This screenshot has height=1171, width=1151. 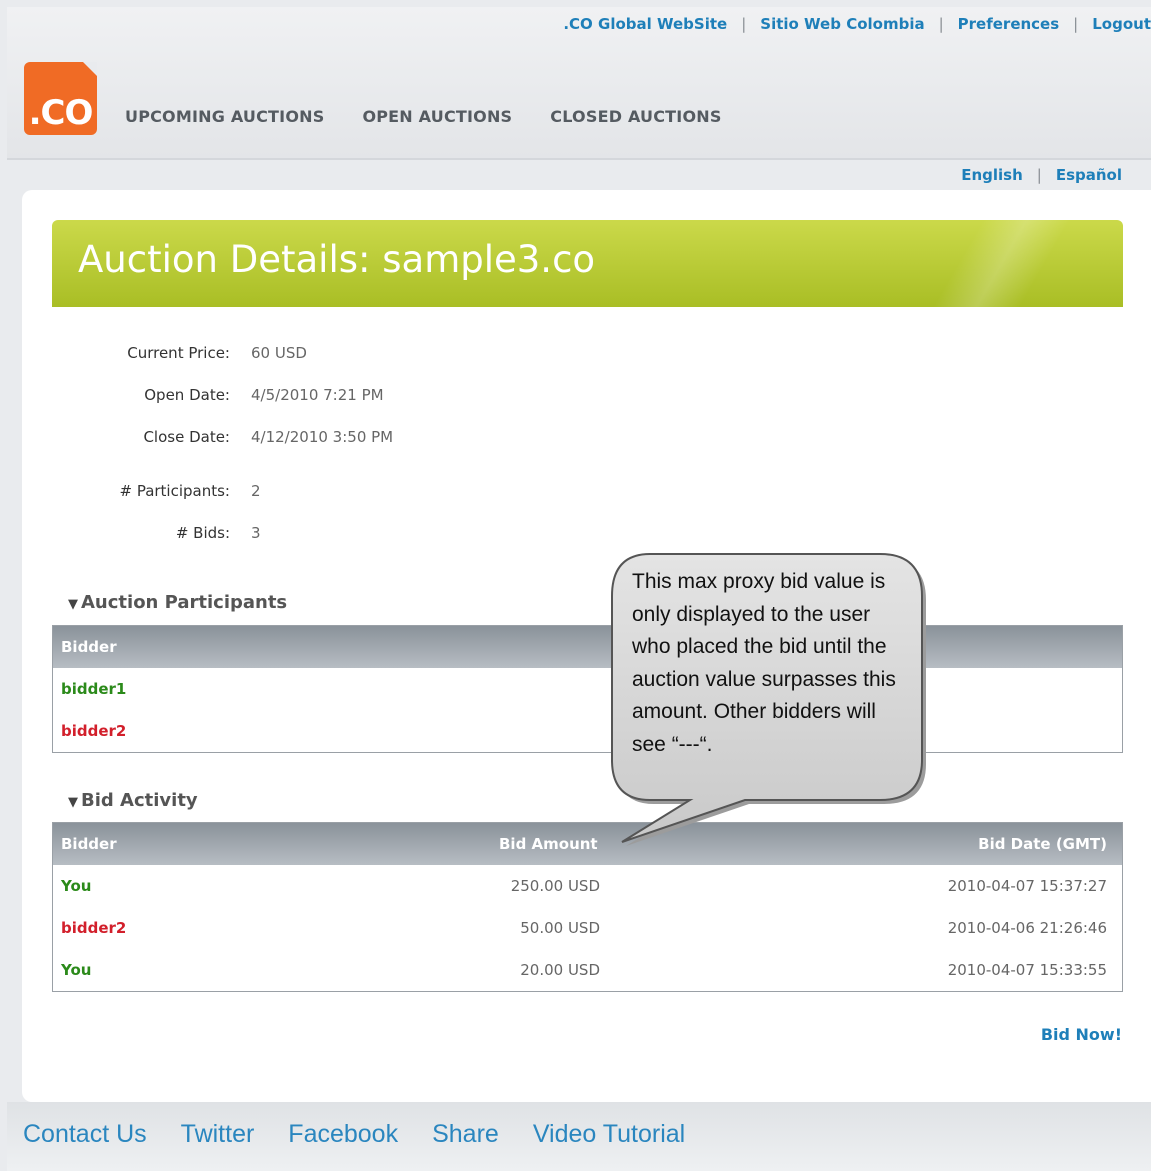 I want to click on colombia-website-link: Sitio Web Colombia, so click(x=842, y=24).